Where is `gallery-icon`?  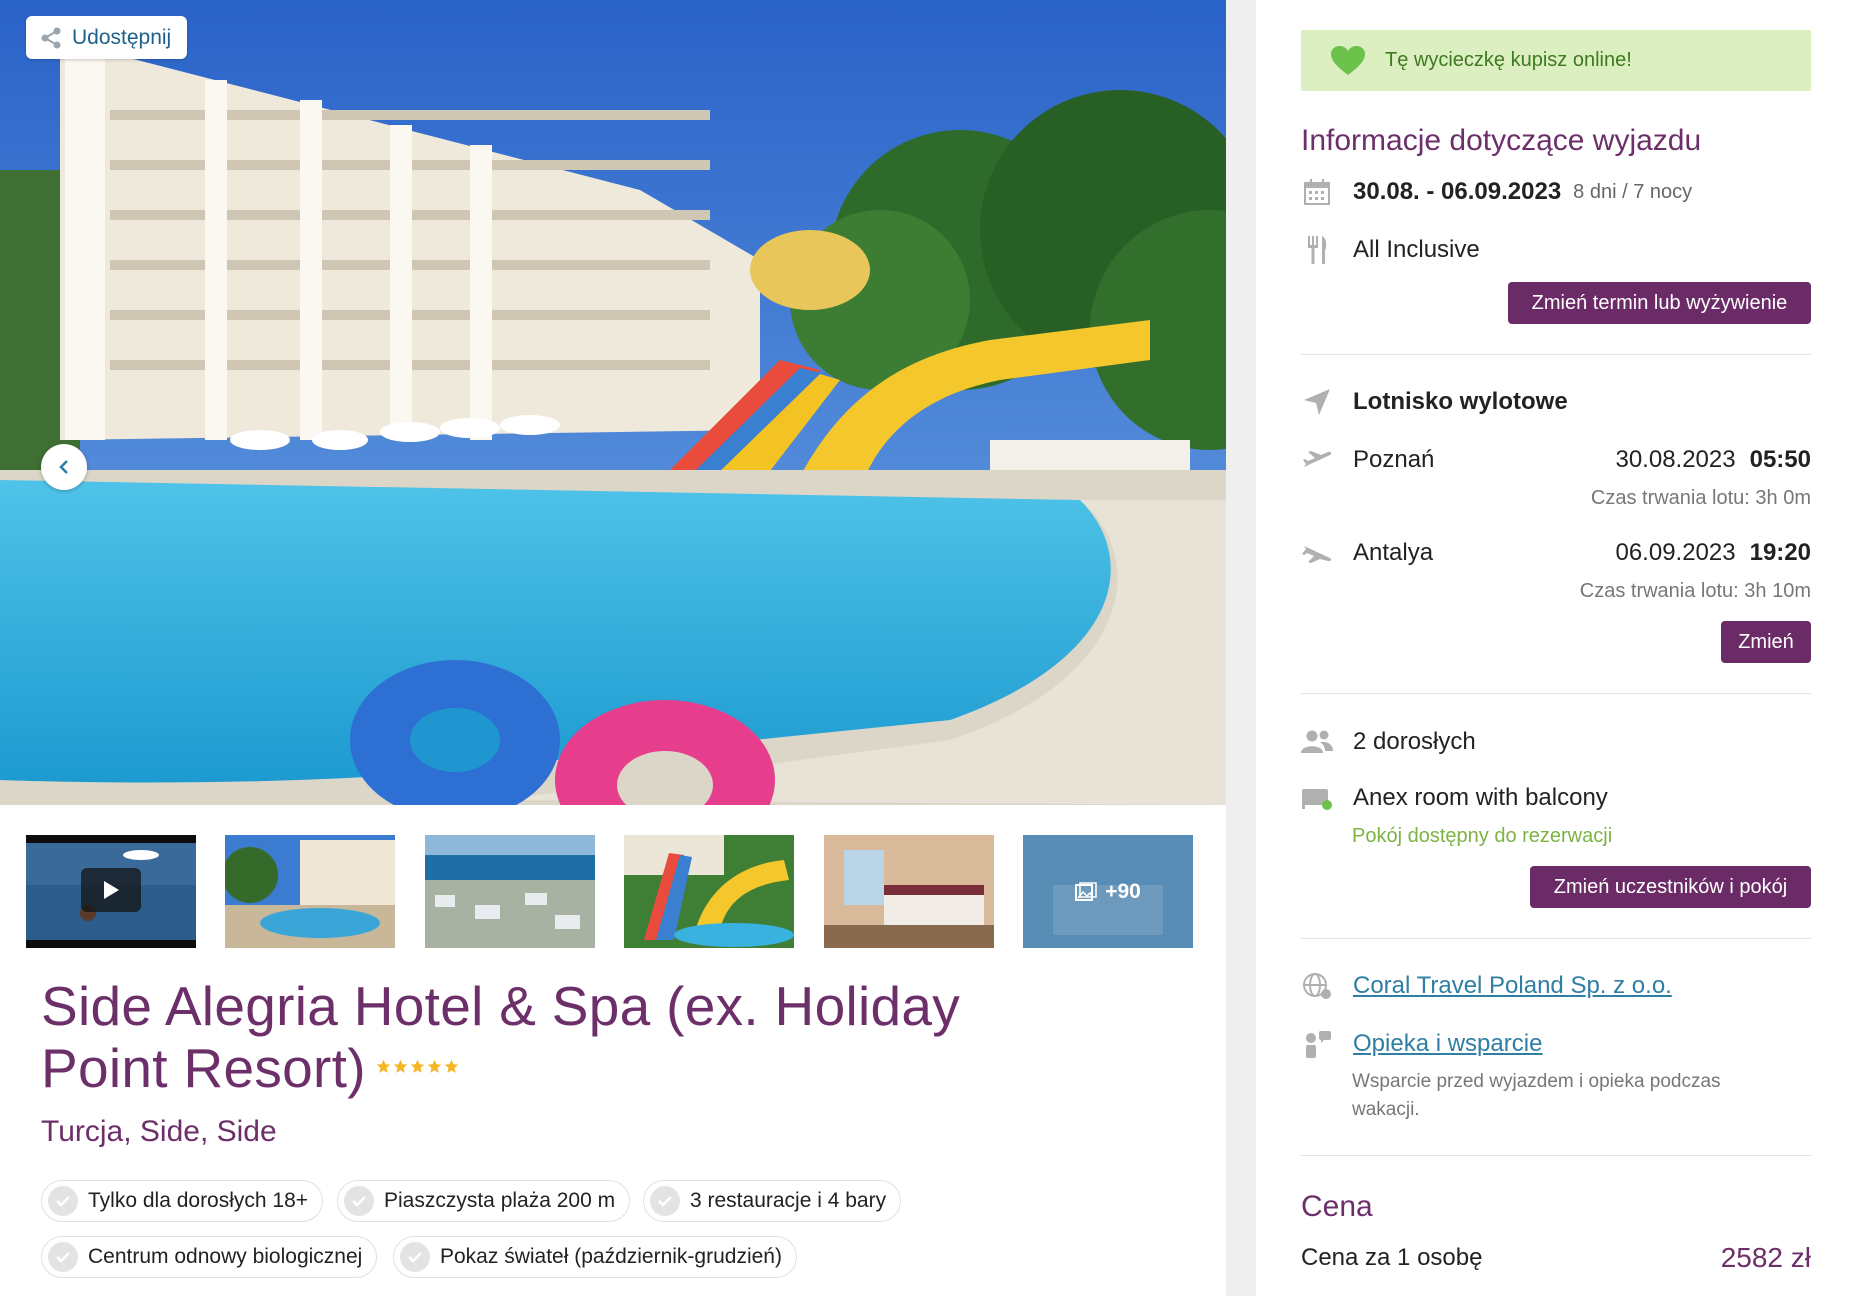 gallery-icon is located at coordinates (1086, 891).